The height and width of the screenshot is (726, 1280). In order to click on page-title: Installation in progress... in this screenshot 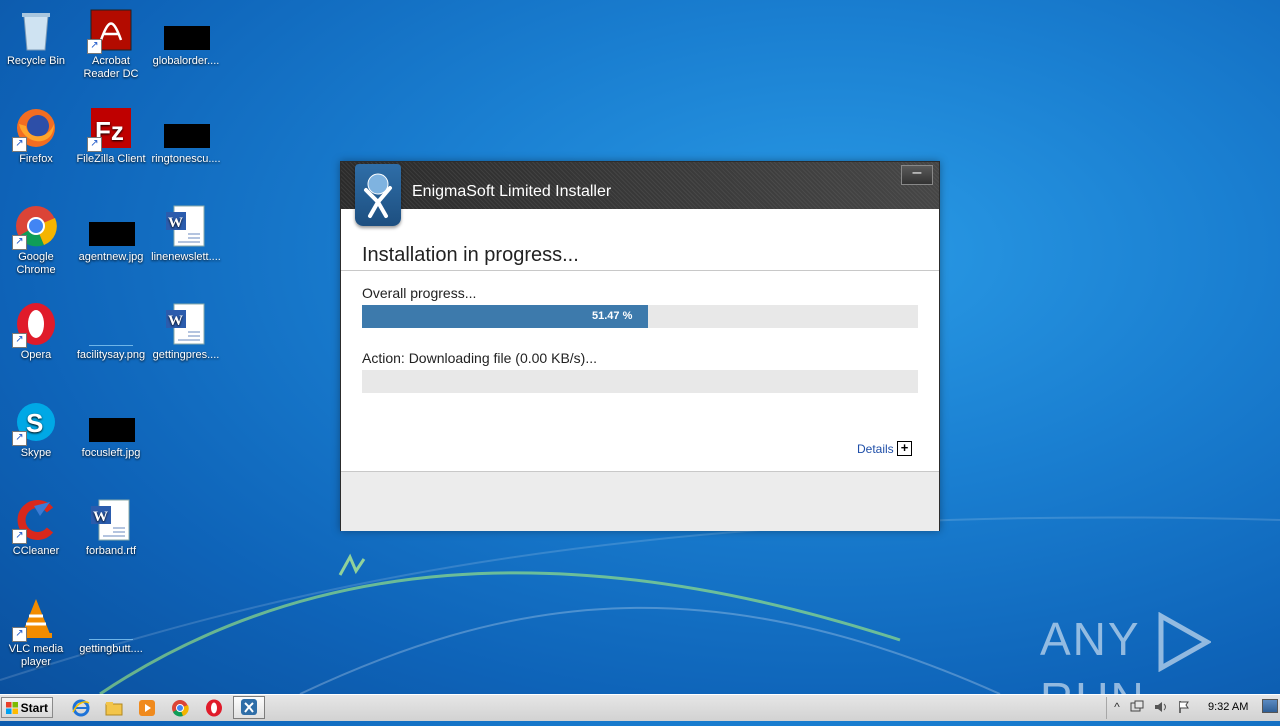, I will do `click(470, 255)`.